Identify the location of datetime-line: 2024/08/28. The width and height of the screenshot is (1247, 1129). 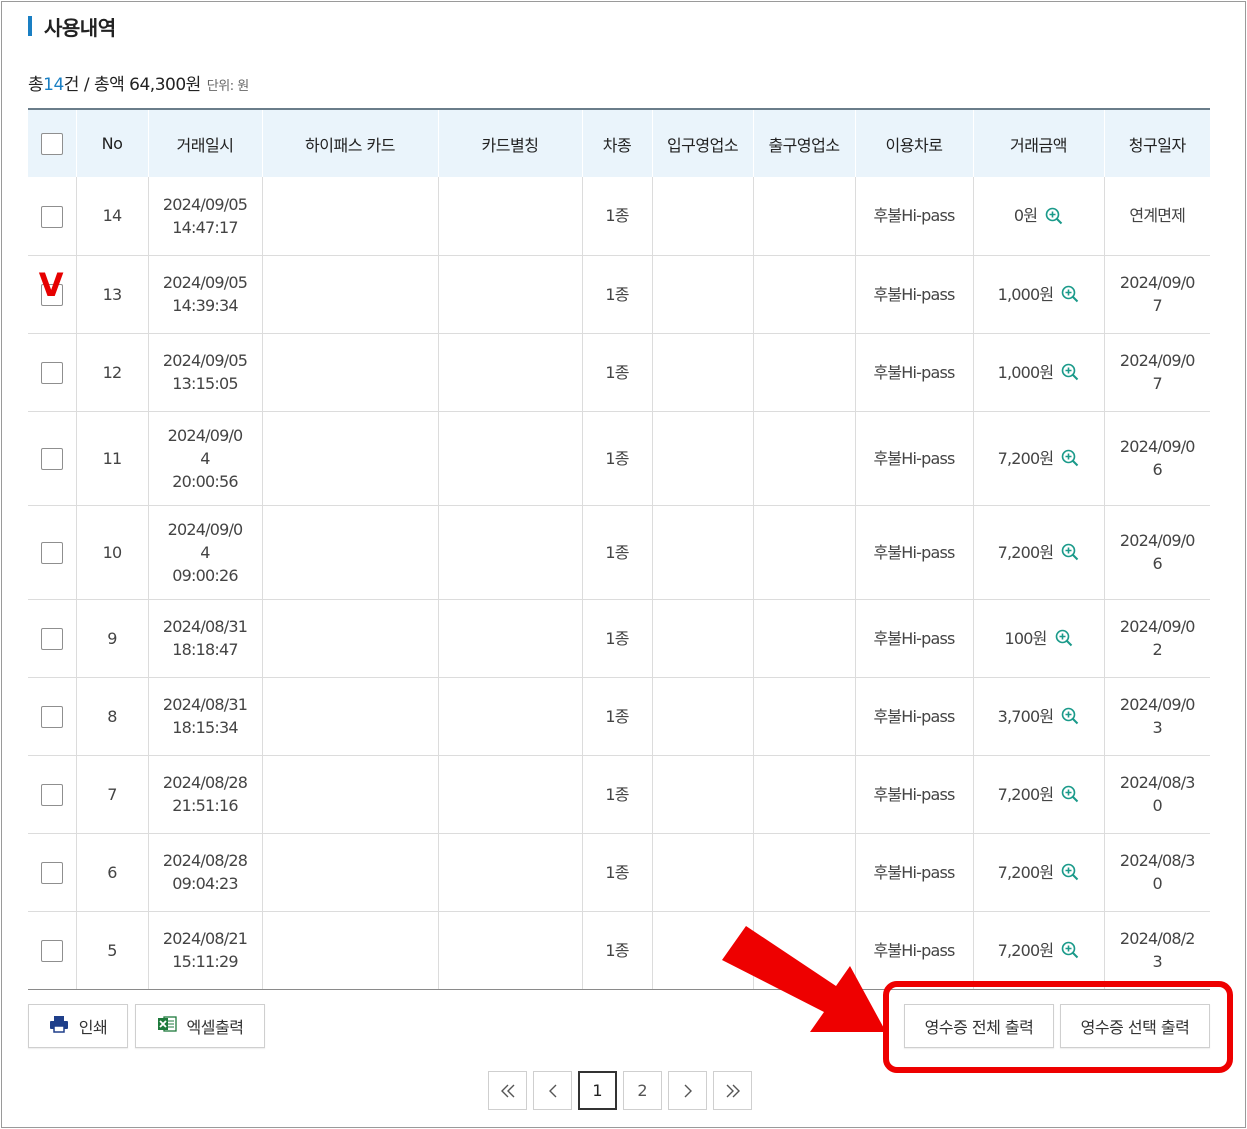
(205, 860).